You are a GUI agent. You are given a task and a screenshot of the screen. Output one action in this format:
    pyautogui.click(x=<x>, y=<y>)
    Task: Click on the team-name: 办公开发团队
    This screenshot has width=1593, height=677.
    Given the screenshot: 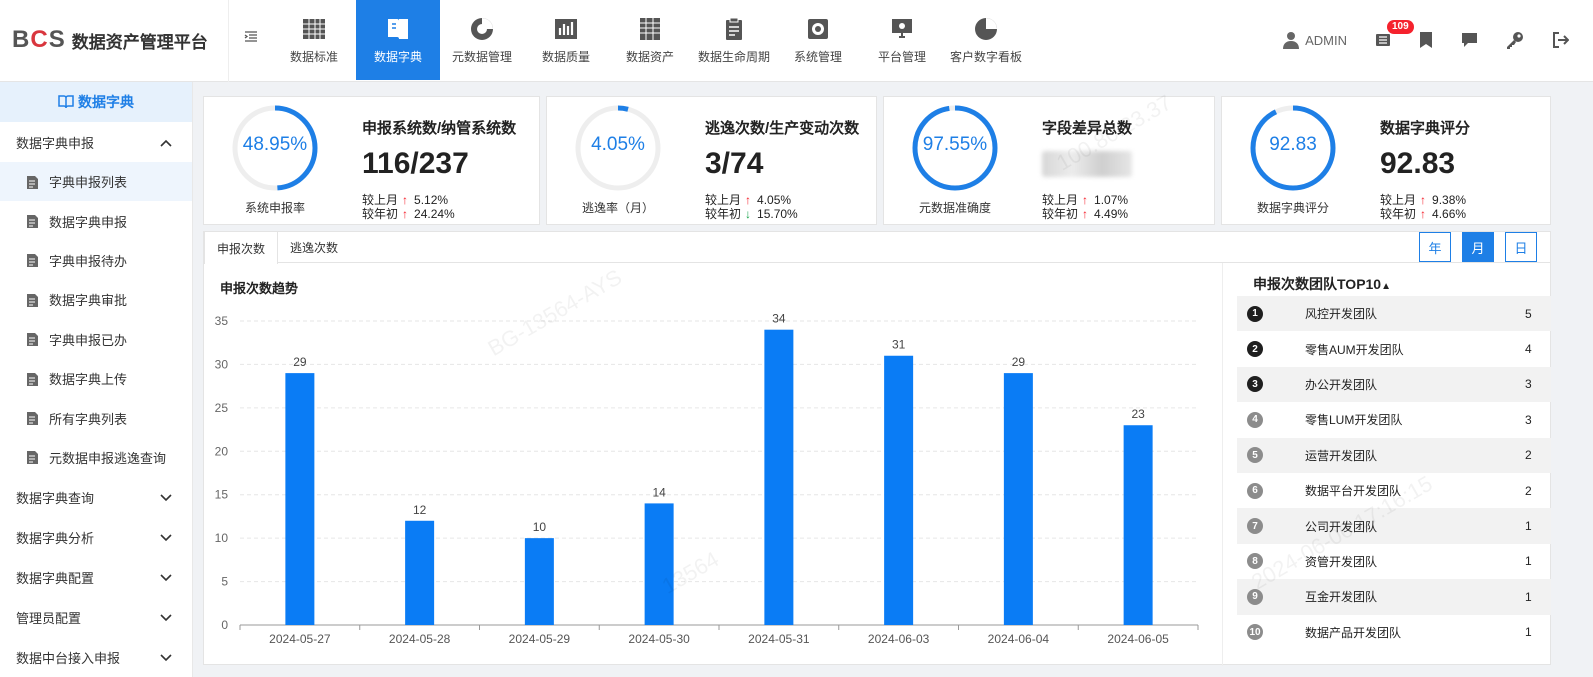 What is the action you would take?
    pyautogui.click(x=1341, y=384)
    